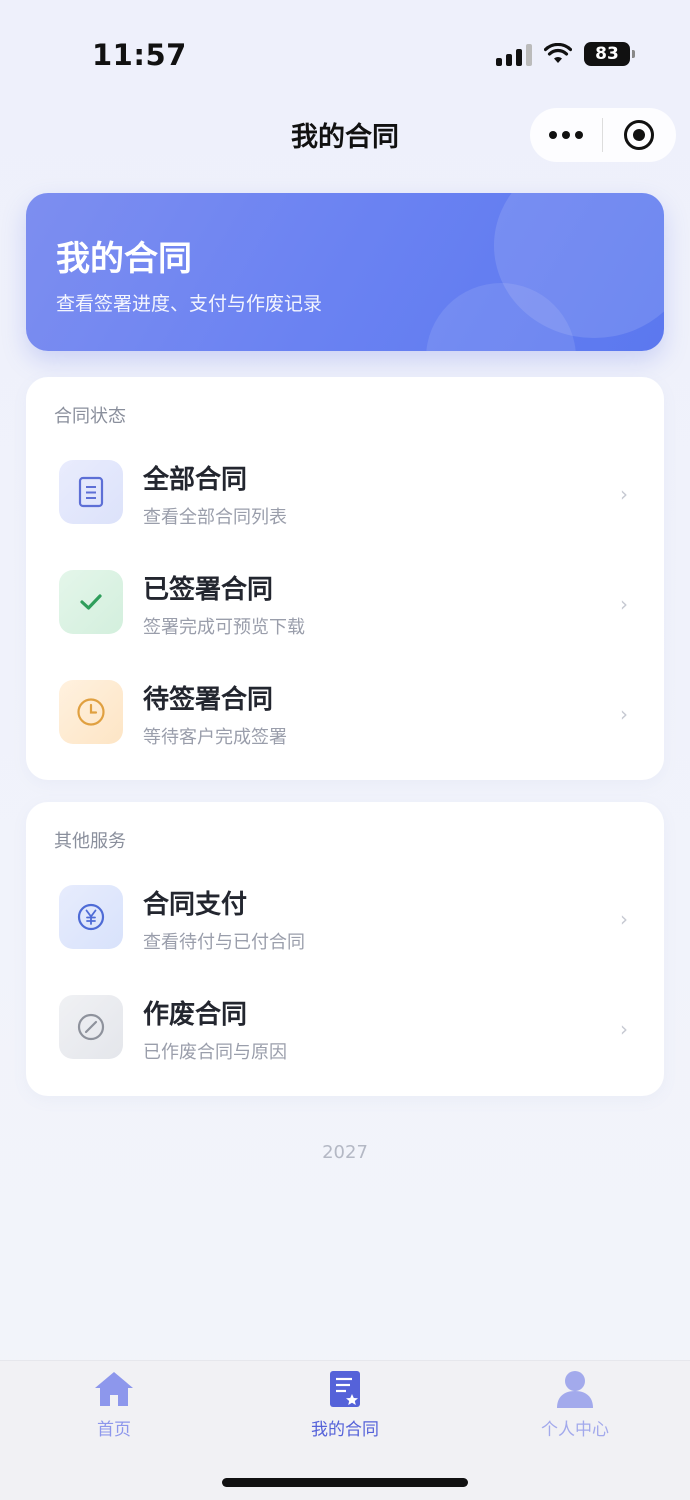 The width and height of the screenshot is (690, 1500). What do you see at coordinates (215, 1052) in the screenshot?
I see `item-desc: 已作废合同与原因` at bounding box center [215, 1052].